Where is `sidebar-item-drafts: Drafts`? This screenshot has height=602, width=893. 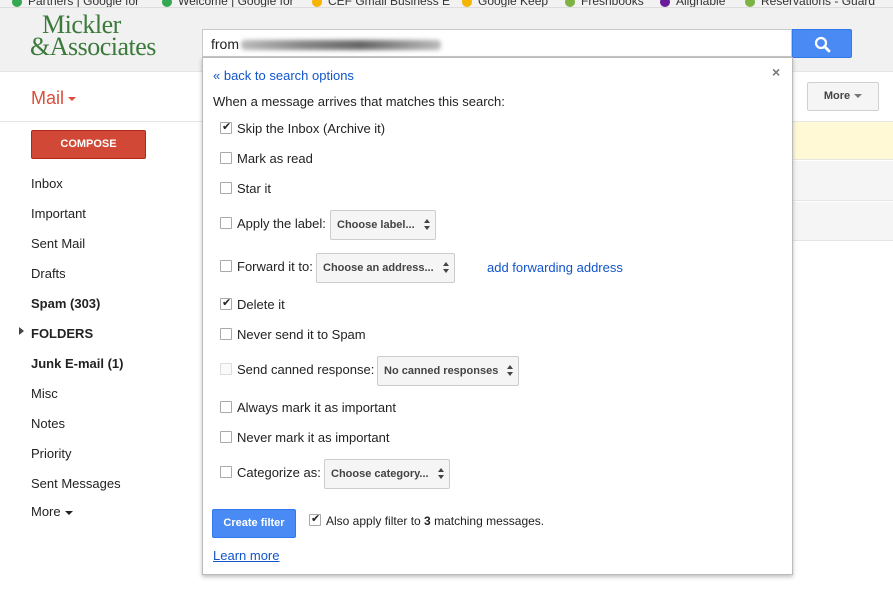 sidebar-item-drafts: Drafts is located at coordinates (48, 273).